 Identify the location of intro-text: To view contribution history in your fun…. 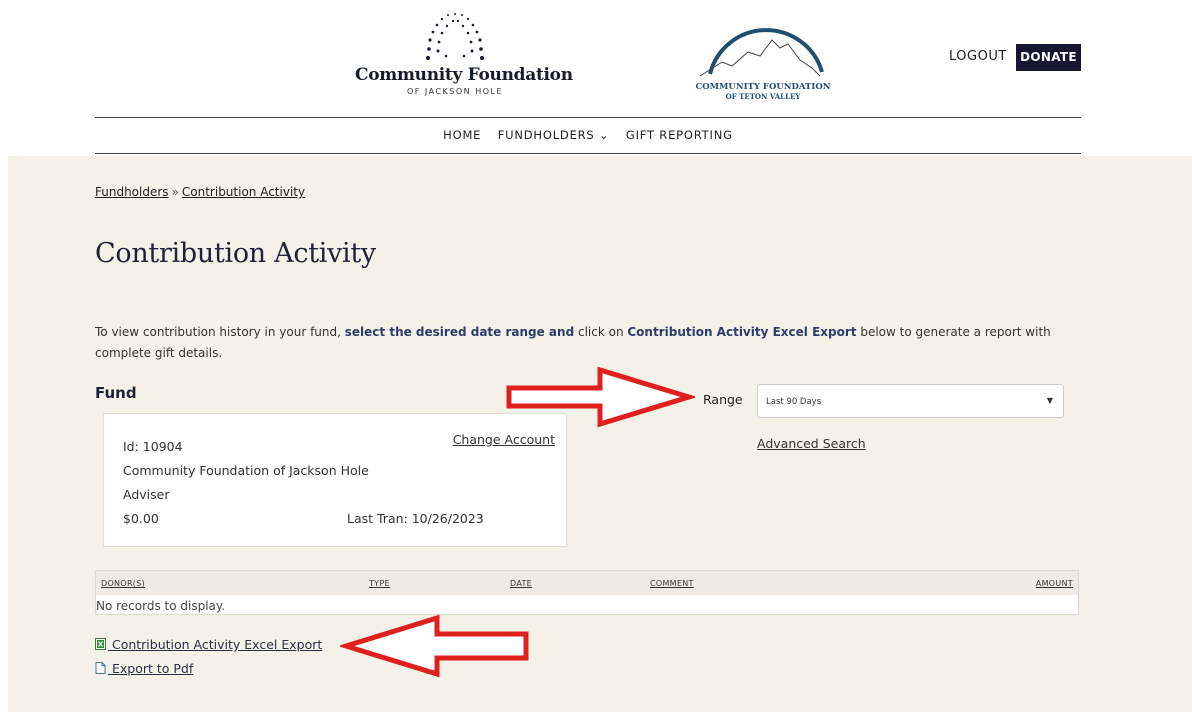
(573, 342).